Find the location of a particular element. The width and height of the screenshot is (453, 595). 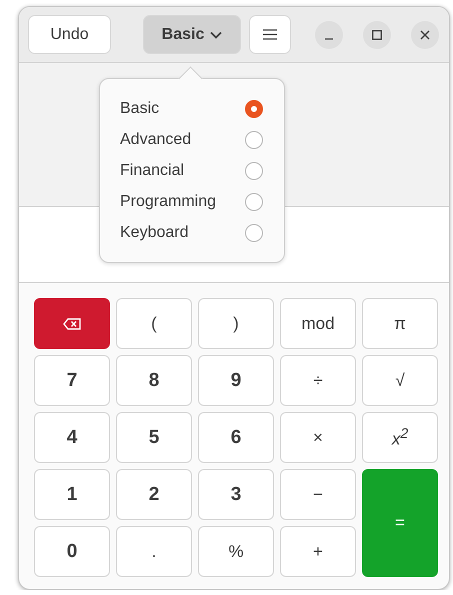

mode-label: Programming is located at coordinates (168, 201).